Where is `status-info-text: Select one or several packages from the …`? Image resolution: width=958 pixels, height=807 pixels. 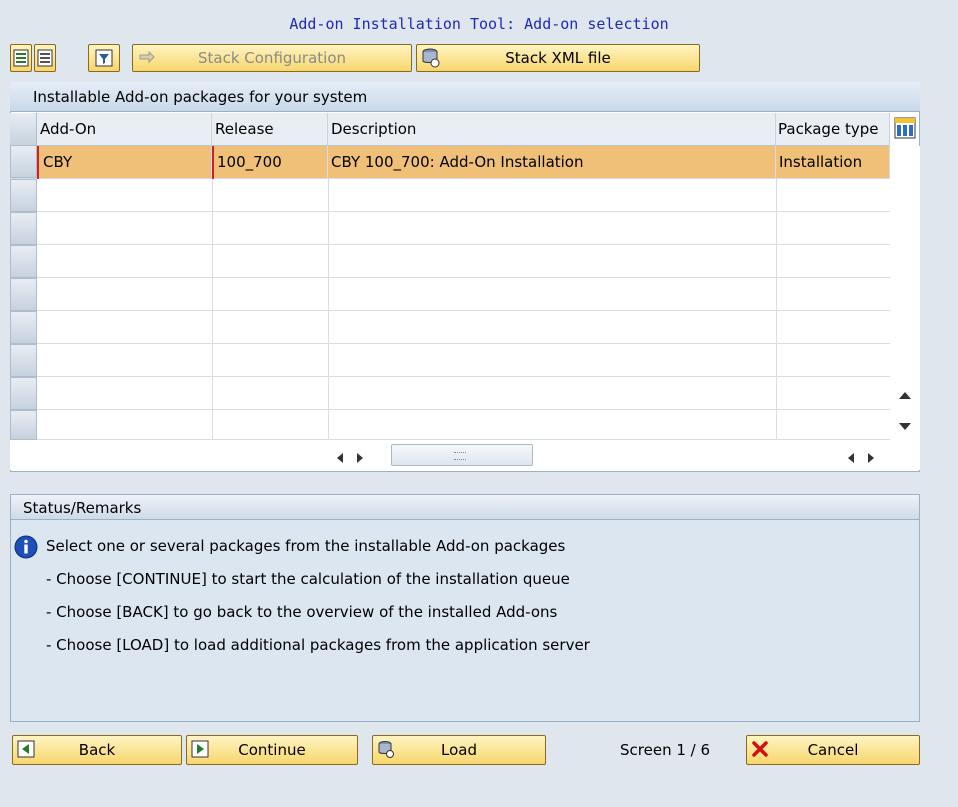 status-info-text: Select one or several packages from the … is located at coordinates (306, 546).